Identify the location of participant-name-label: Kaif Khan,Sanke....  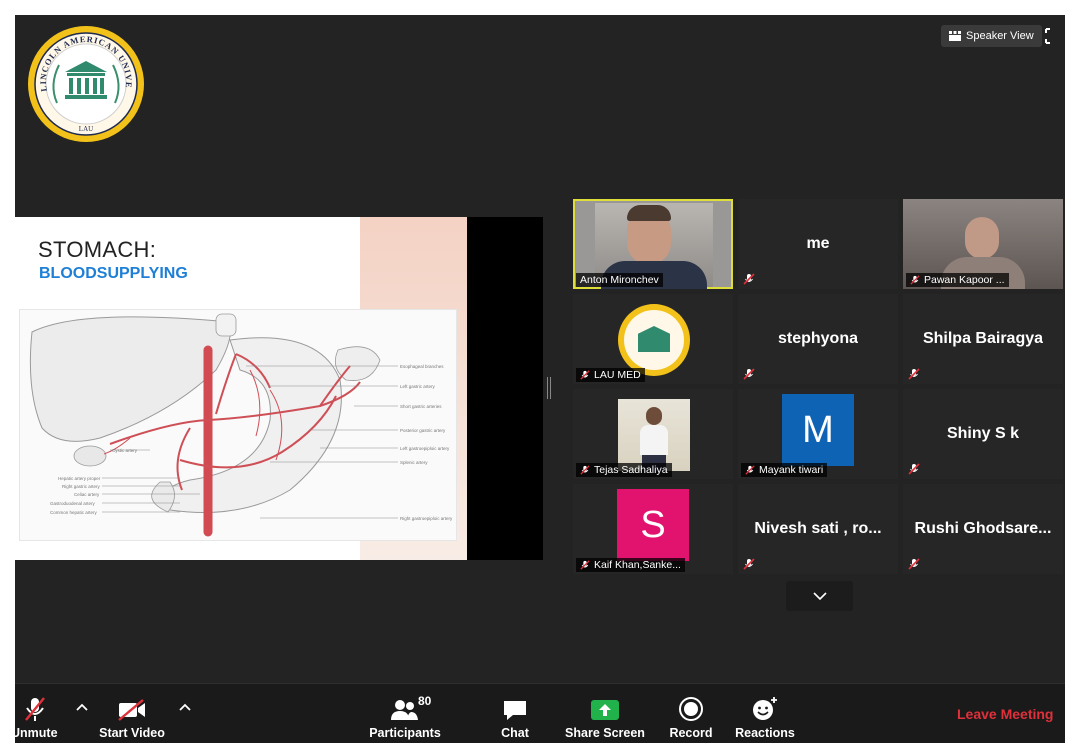
(630, 565).